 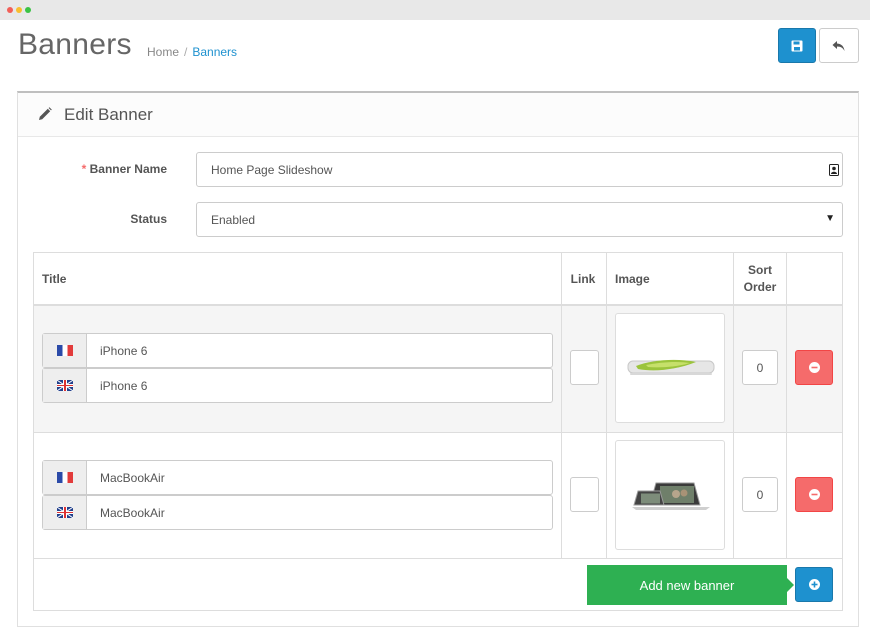 I want to click on close-window-dot, so click(x=10, y=10).